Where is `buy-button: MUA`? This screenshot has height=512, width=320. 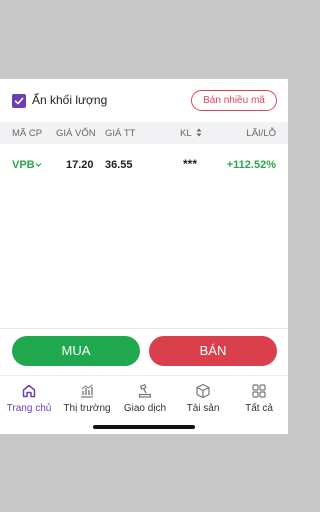 buy-button: MUA is located at coordinates (76, 351).